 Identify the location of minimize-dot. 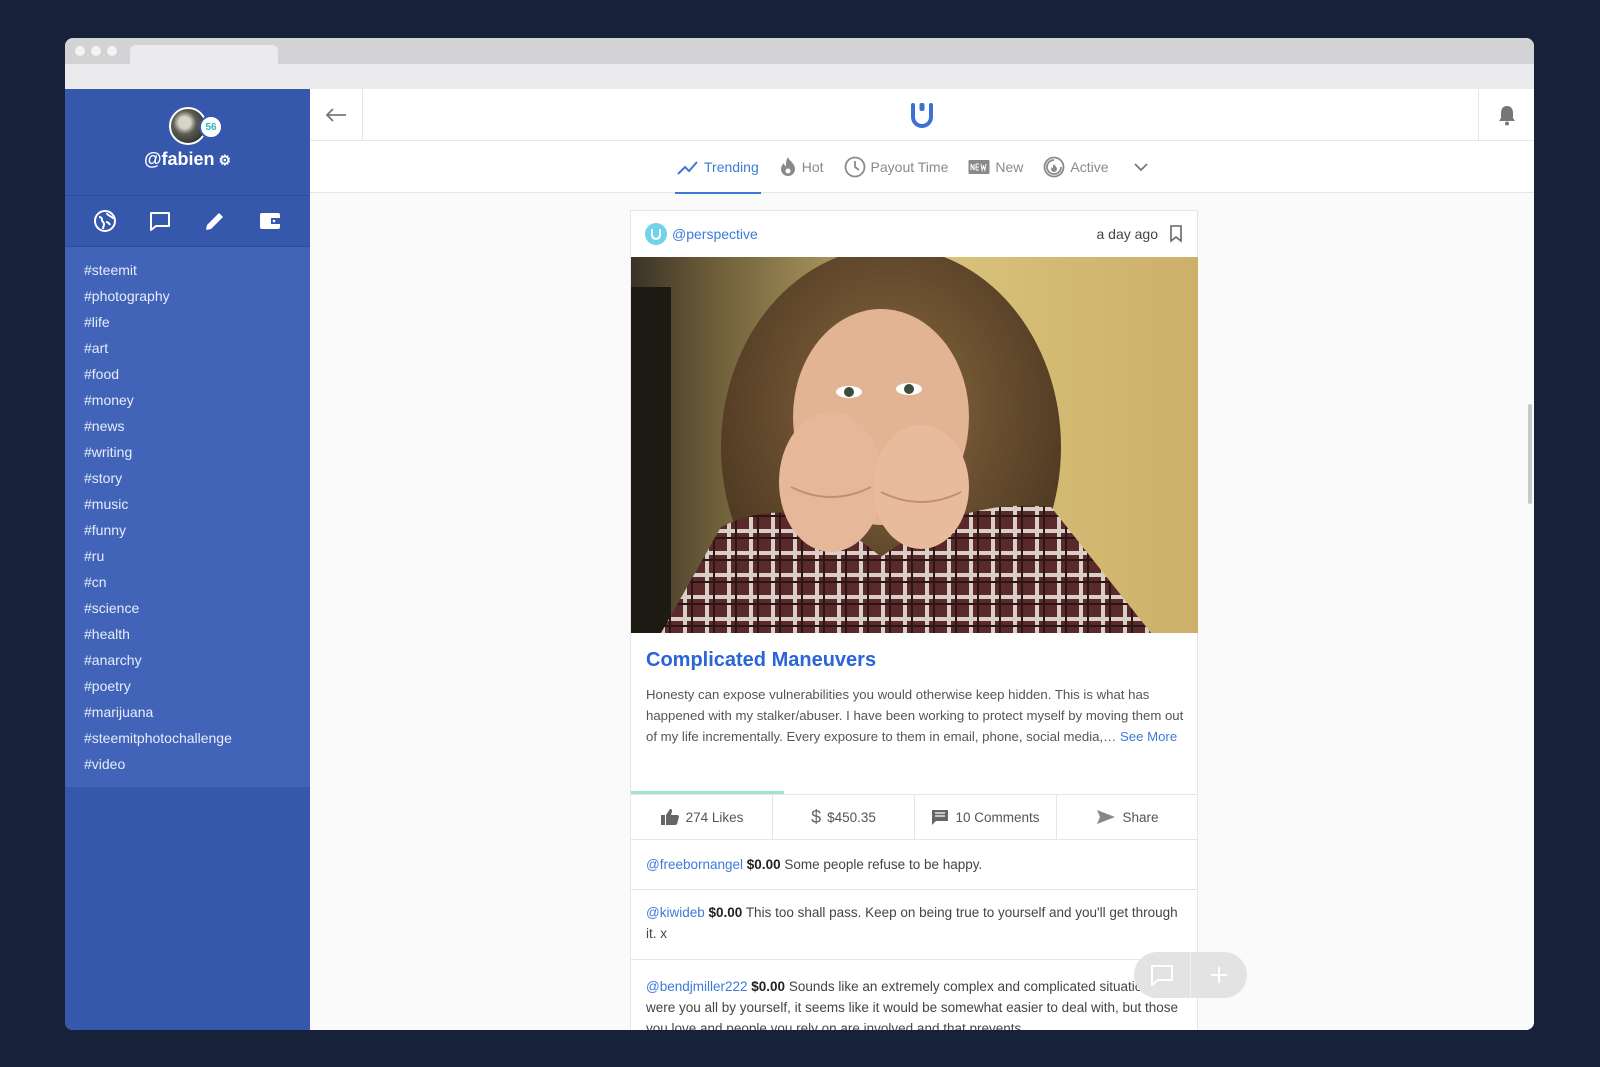
(96, 51).